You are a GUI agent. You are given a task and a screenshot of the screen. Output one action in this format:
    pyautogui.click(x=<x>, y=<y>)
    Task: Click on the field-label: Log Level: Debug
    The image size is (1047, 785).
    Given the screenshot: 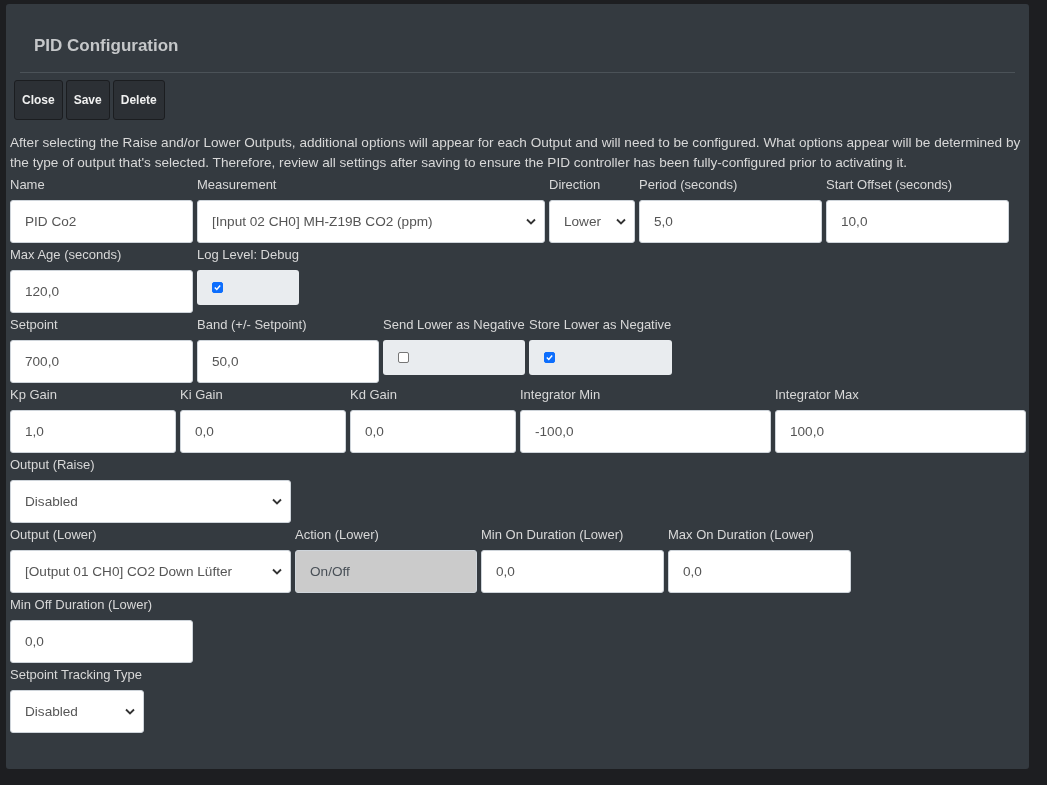 What is the action you would take?
    pyautogui.click(x=248, y=255)
    